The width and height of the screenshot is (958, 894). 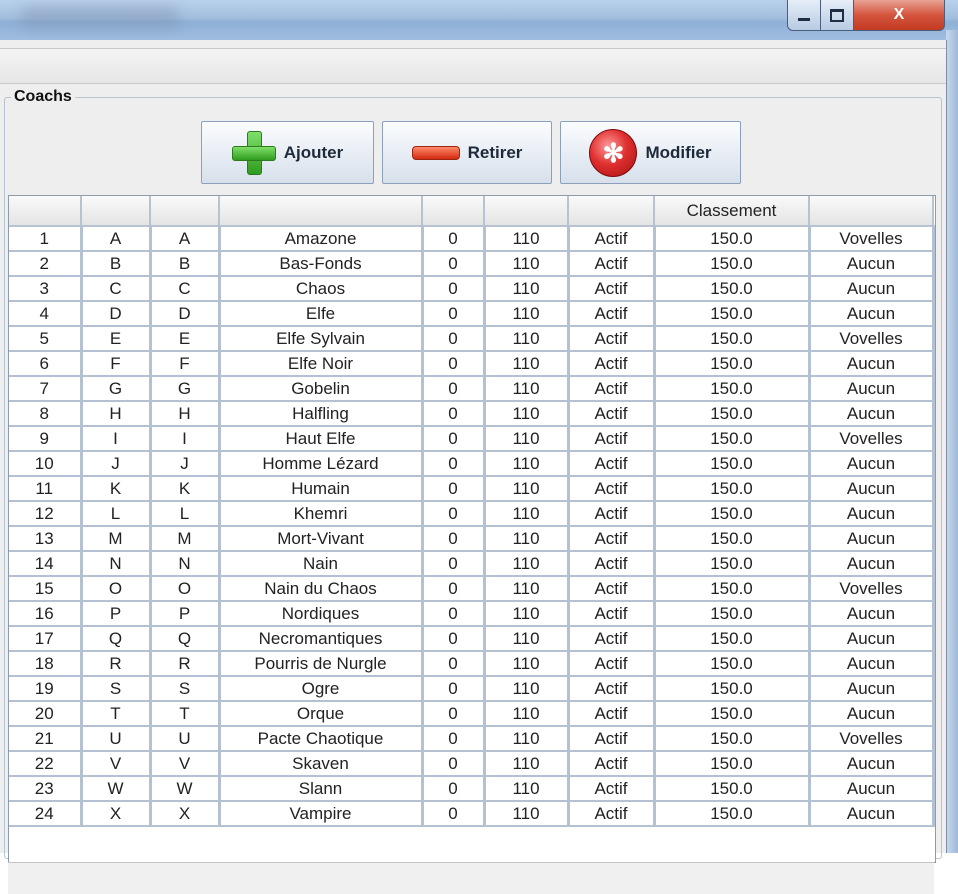 What do you see at coordinates (321, 814) in the screenshot?
I see `table-cell: Vampire` at bounding box center [321, 814].